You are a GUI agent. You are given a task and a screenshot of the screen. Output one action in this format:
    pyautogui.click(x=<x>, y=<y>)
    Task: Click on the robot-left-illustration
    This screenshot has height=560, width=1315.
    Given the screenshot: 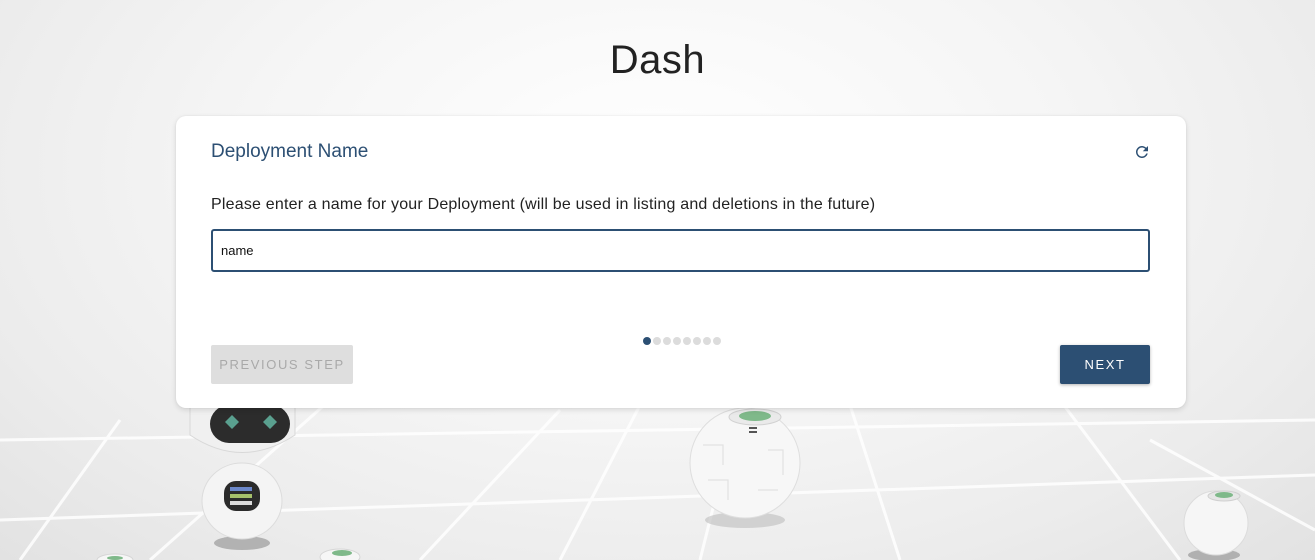 What is the action you would take?
    pyautogui.click(x=242, y=472)
    